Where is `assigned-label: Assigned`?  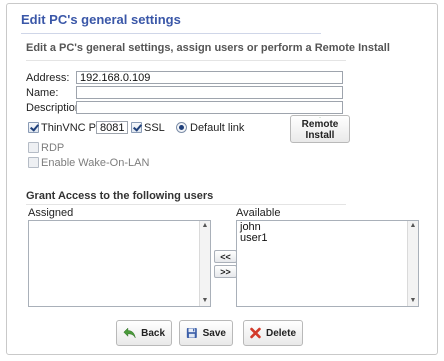 assigned-label: Assigned is located at coordinates (51, 213).